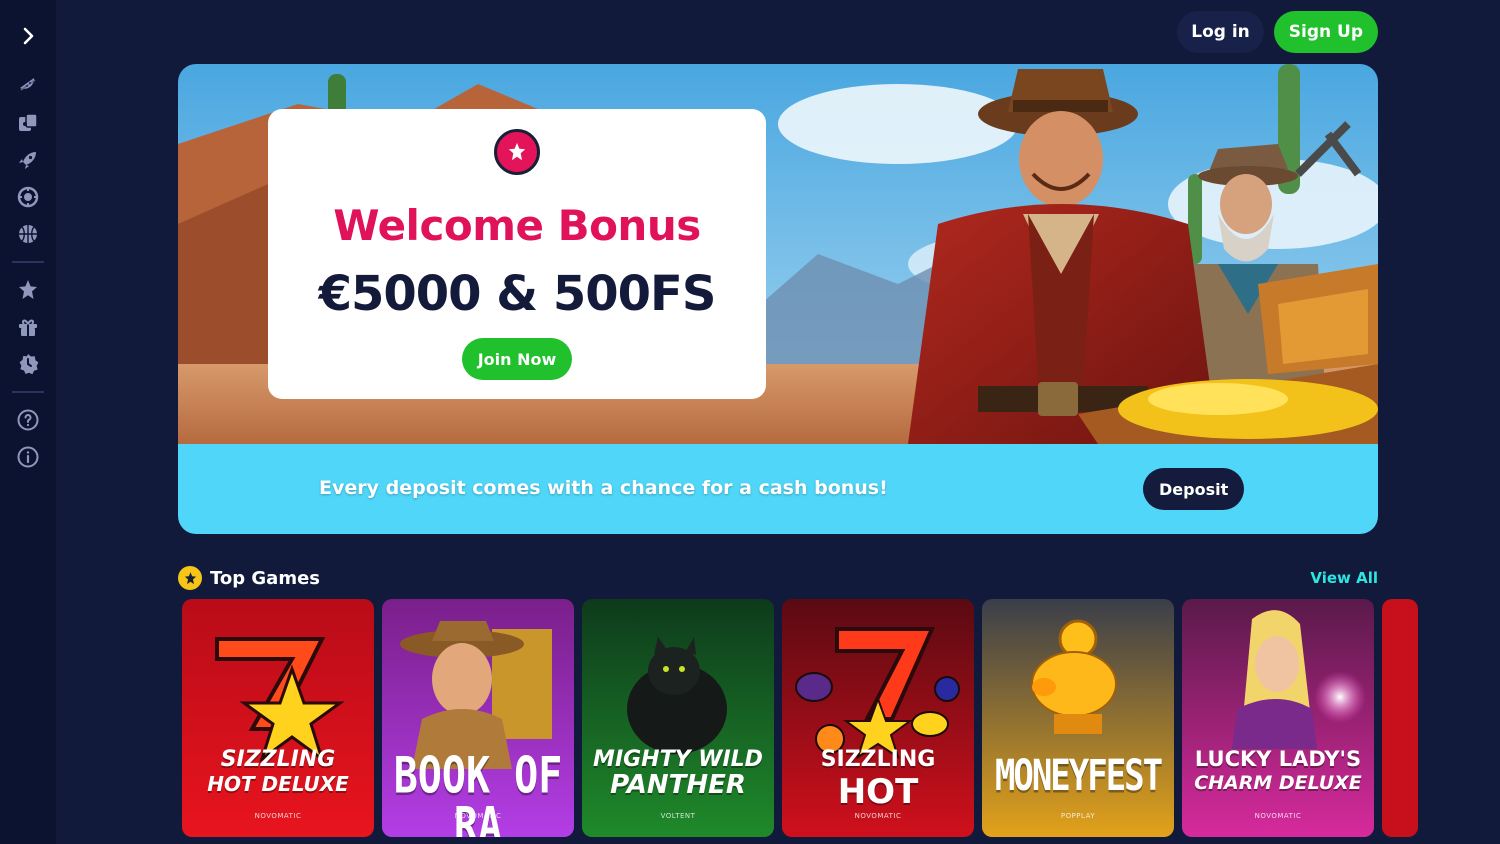 The width and height of the screenshot is (1500, 844). I want to click on roulette-icon, so click(28, 197).